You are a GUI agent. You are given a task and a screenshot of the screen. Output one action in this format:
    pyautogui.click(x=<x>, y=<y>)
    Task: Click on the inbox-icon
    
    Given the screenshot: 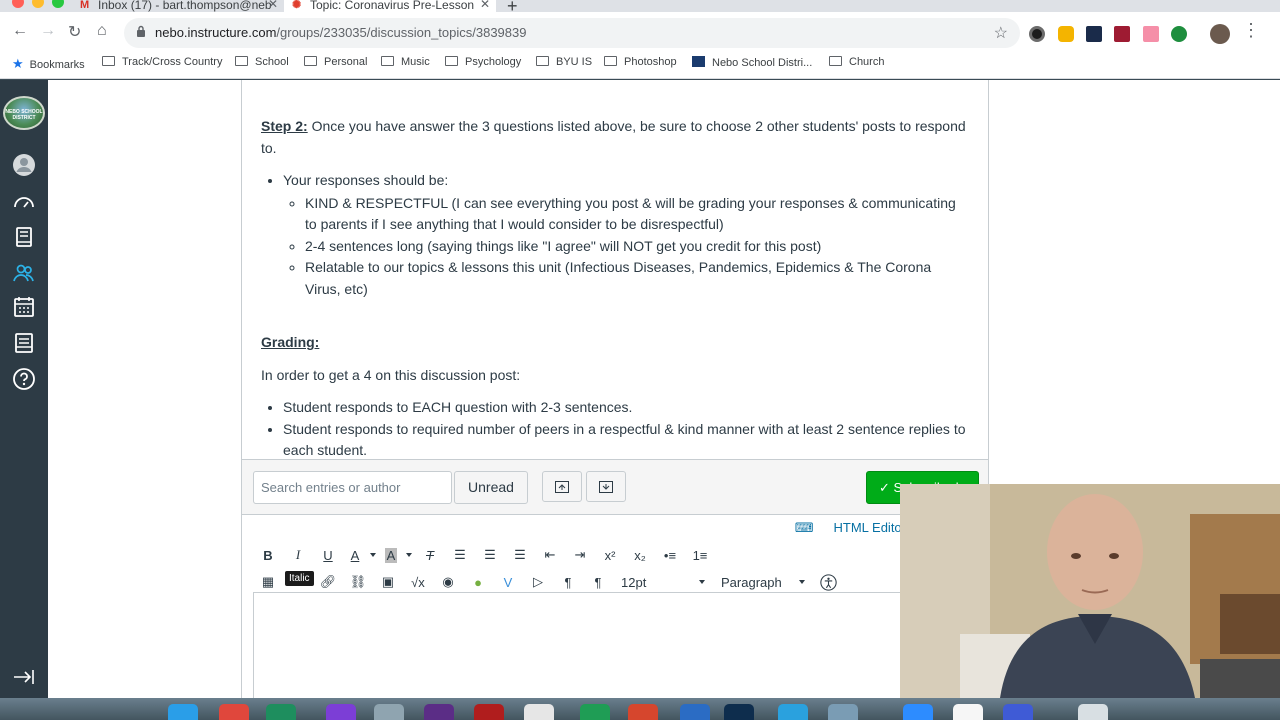 What is the action you would take?
    pyautogui.click(x=24, y=343)
    